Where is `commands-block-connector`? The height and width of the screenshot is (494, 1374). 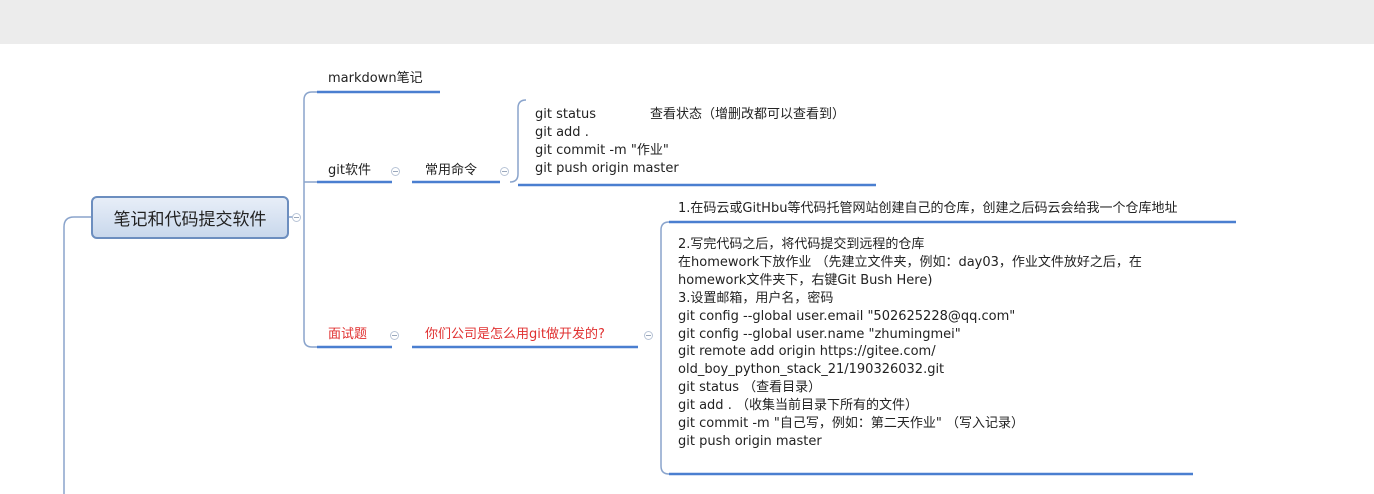 commands-block-connector is located at coordinates (518, 141).